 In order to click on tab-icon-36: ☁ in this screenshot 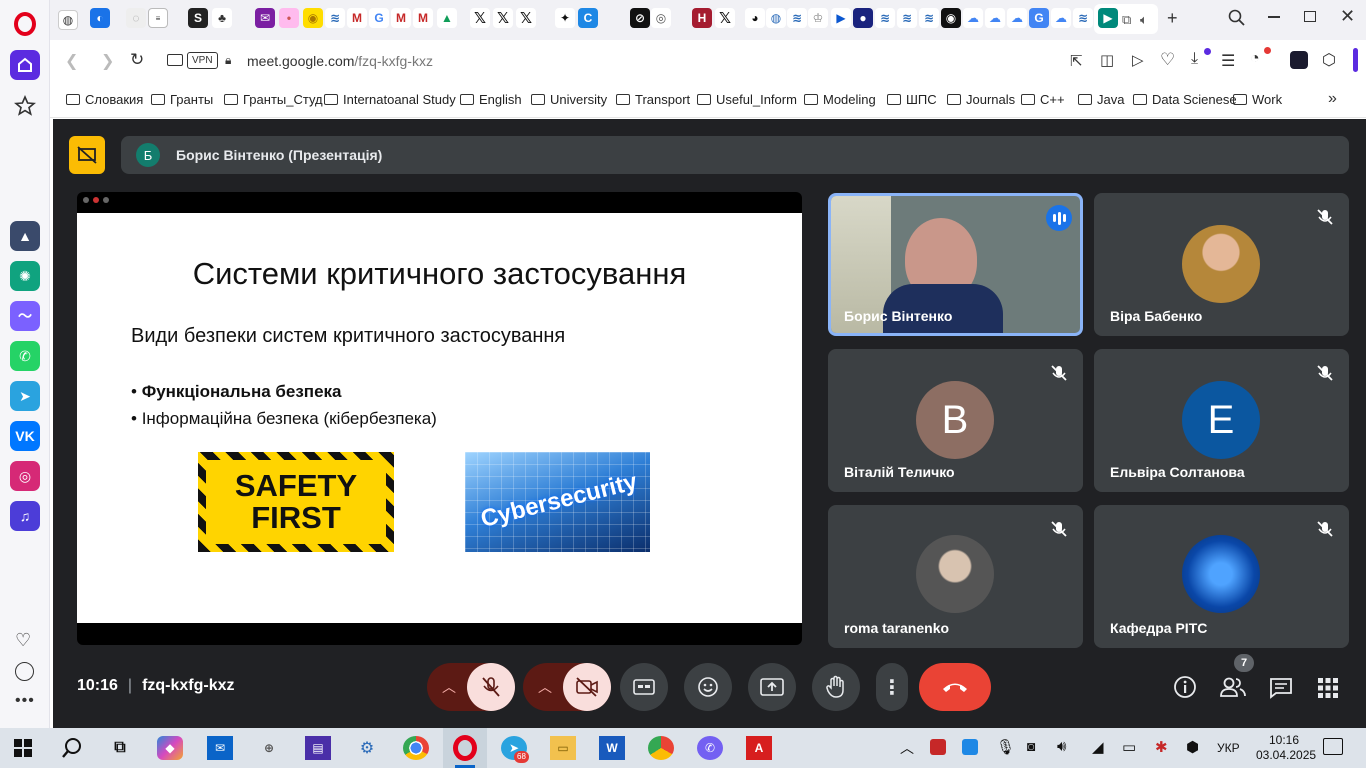, I will do `click(995, 18)`.